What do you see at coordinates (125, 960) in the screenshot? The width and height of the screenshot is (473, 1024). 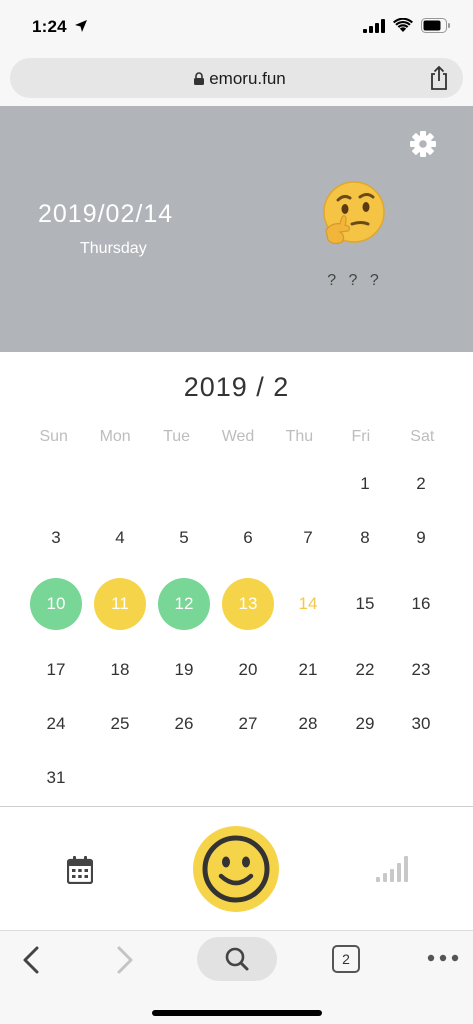 I see `forward-icon` at bounding box center [125, 960].